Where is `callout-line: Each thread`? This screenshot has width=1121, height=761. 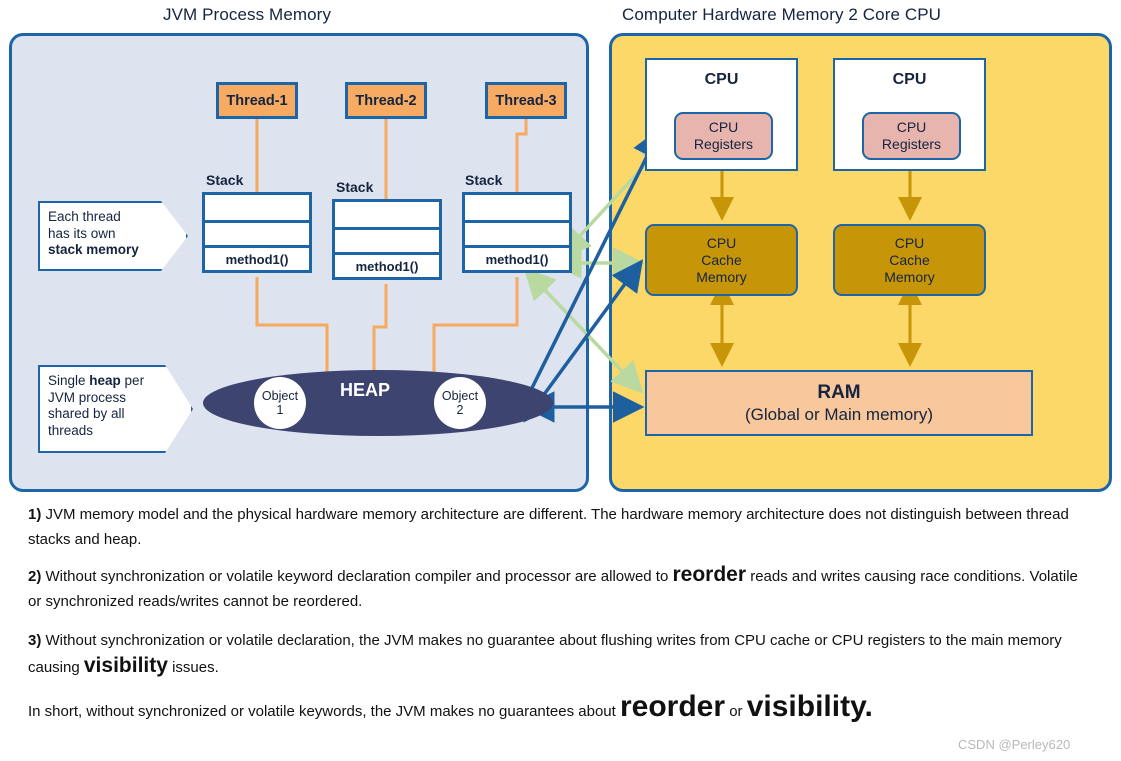 callout-line: Each thread is located at coordinates (84, 216).